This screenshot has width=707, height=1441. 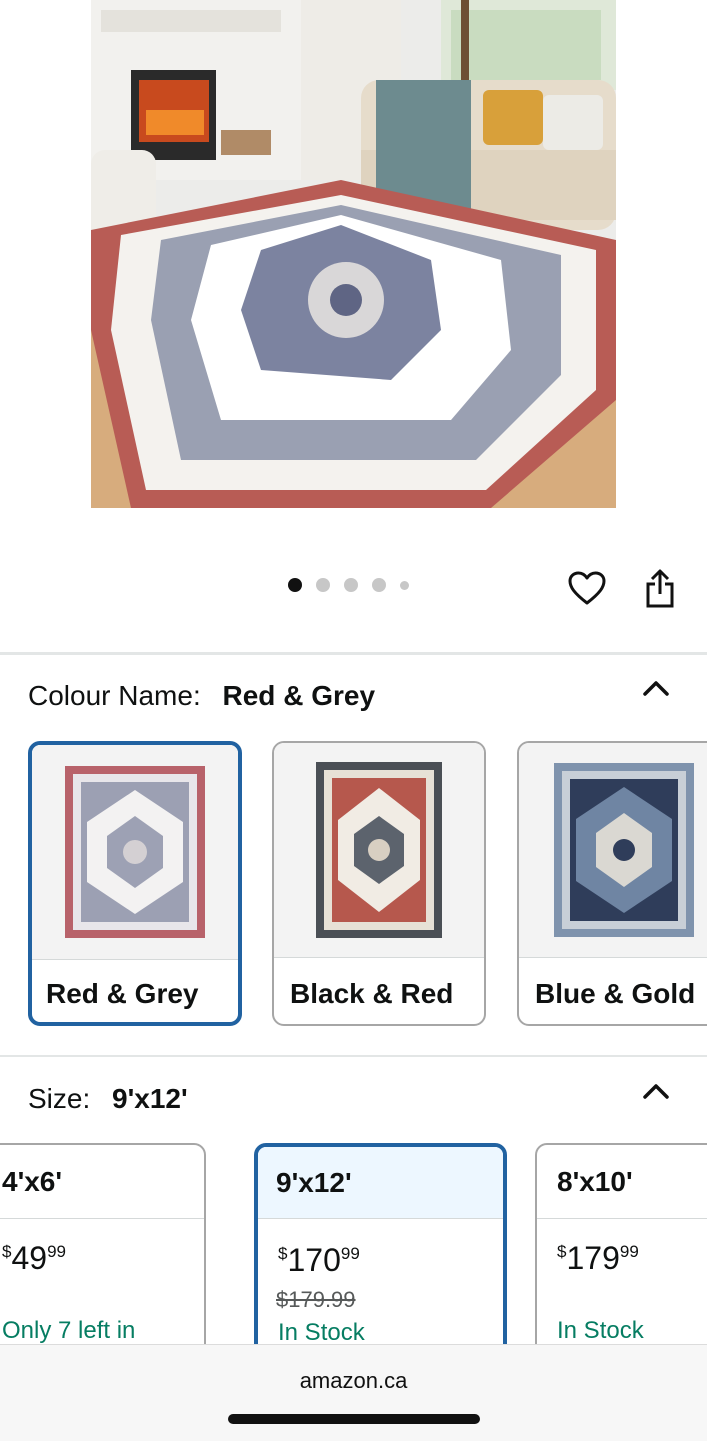 What do you see at coordinates (150, 1098) in the screenshot?
I see `size-value: 9'x12'` at bounding box center [150, 1098].